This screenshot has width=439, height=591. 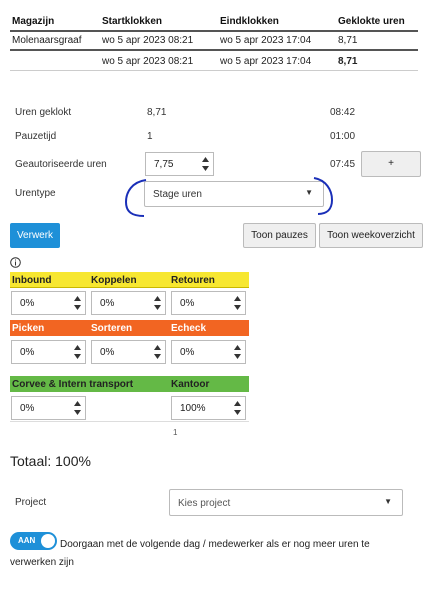 What do you see at coordinates (190, 384) in the screenshot?
I see `header-kantoor: Kantoor` at bounding box center [190, 384].